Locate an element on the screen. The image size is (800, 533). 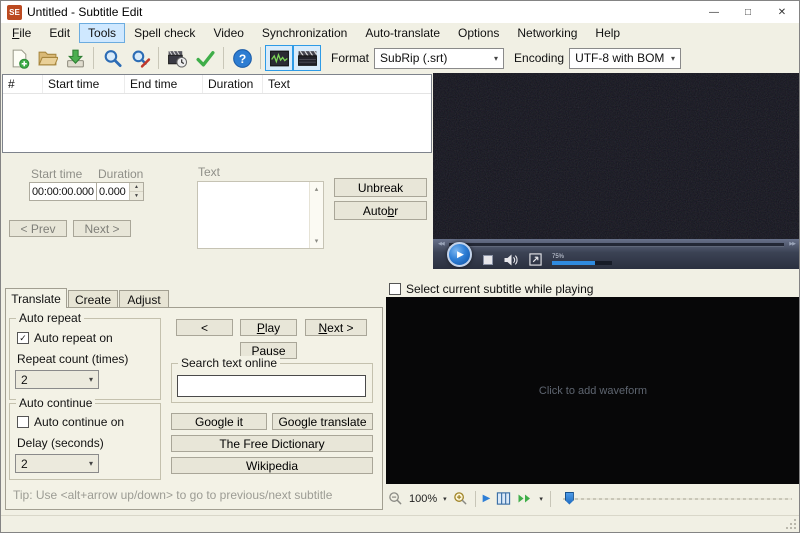
auto-continue-checkbox: ✓ is located at coordinates (23, 422).